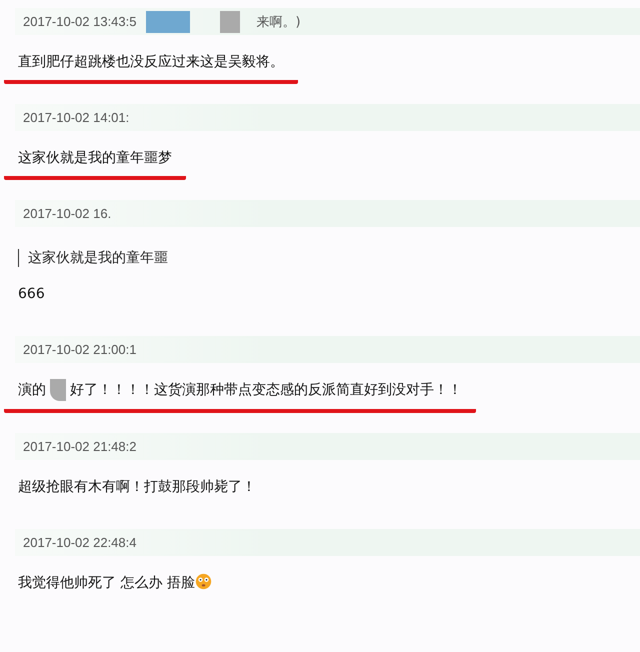 The height and width of the screenshot is (652, 640). What do you see at coordinates (137, 488) in the screenshot?
I see `comment-text: 超级抢眼有木有啊！打鼓那段帅毙了！` at bounding box center [137, 488].